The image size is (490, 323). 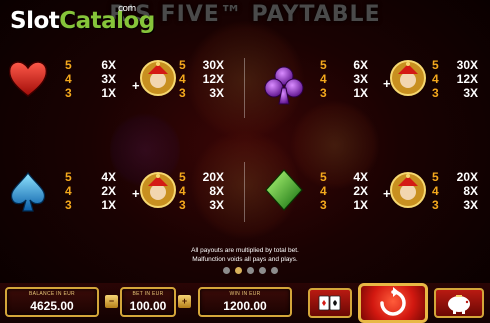 I want to click on club-icon, so click(x=284, y=85).